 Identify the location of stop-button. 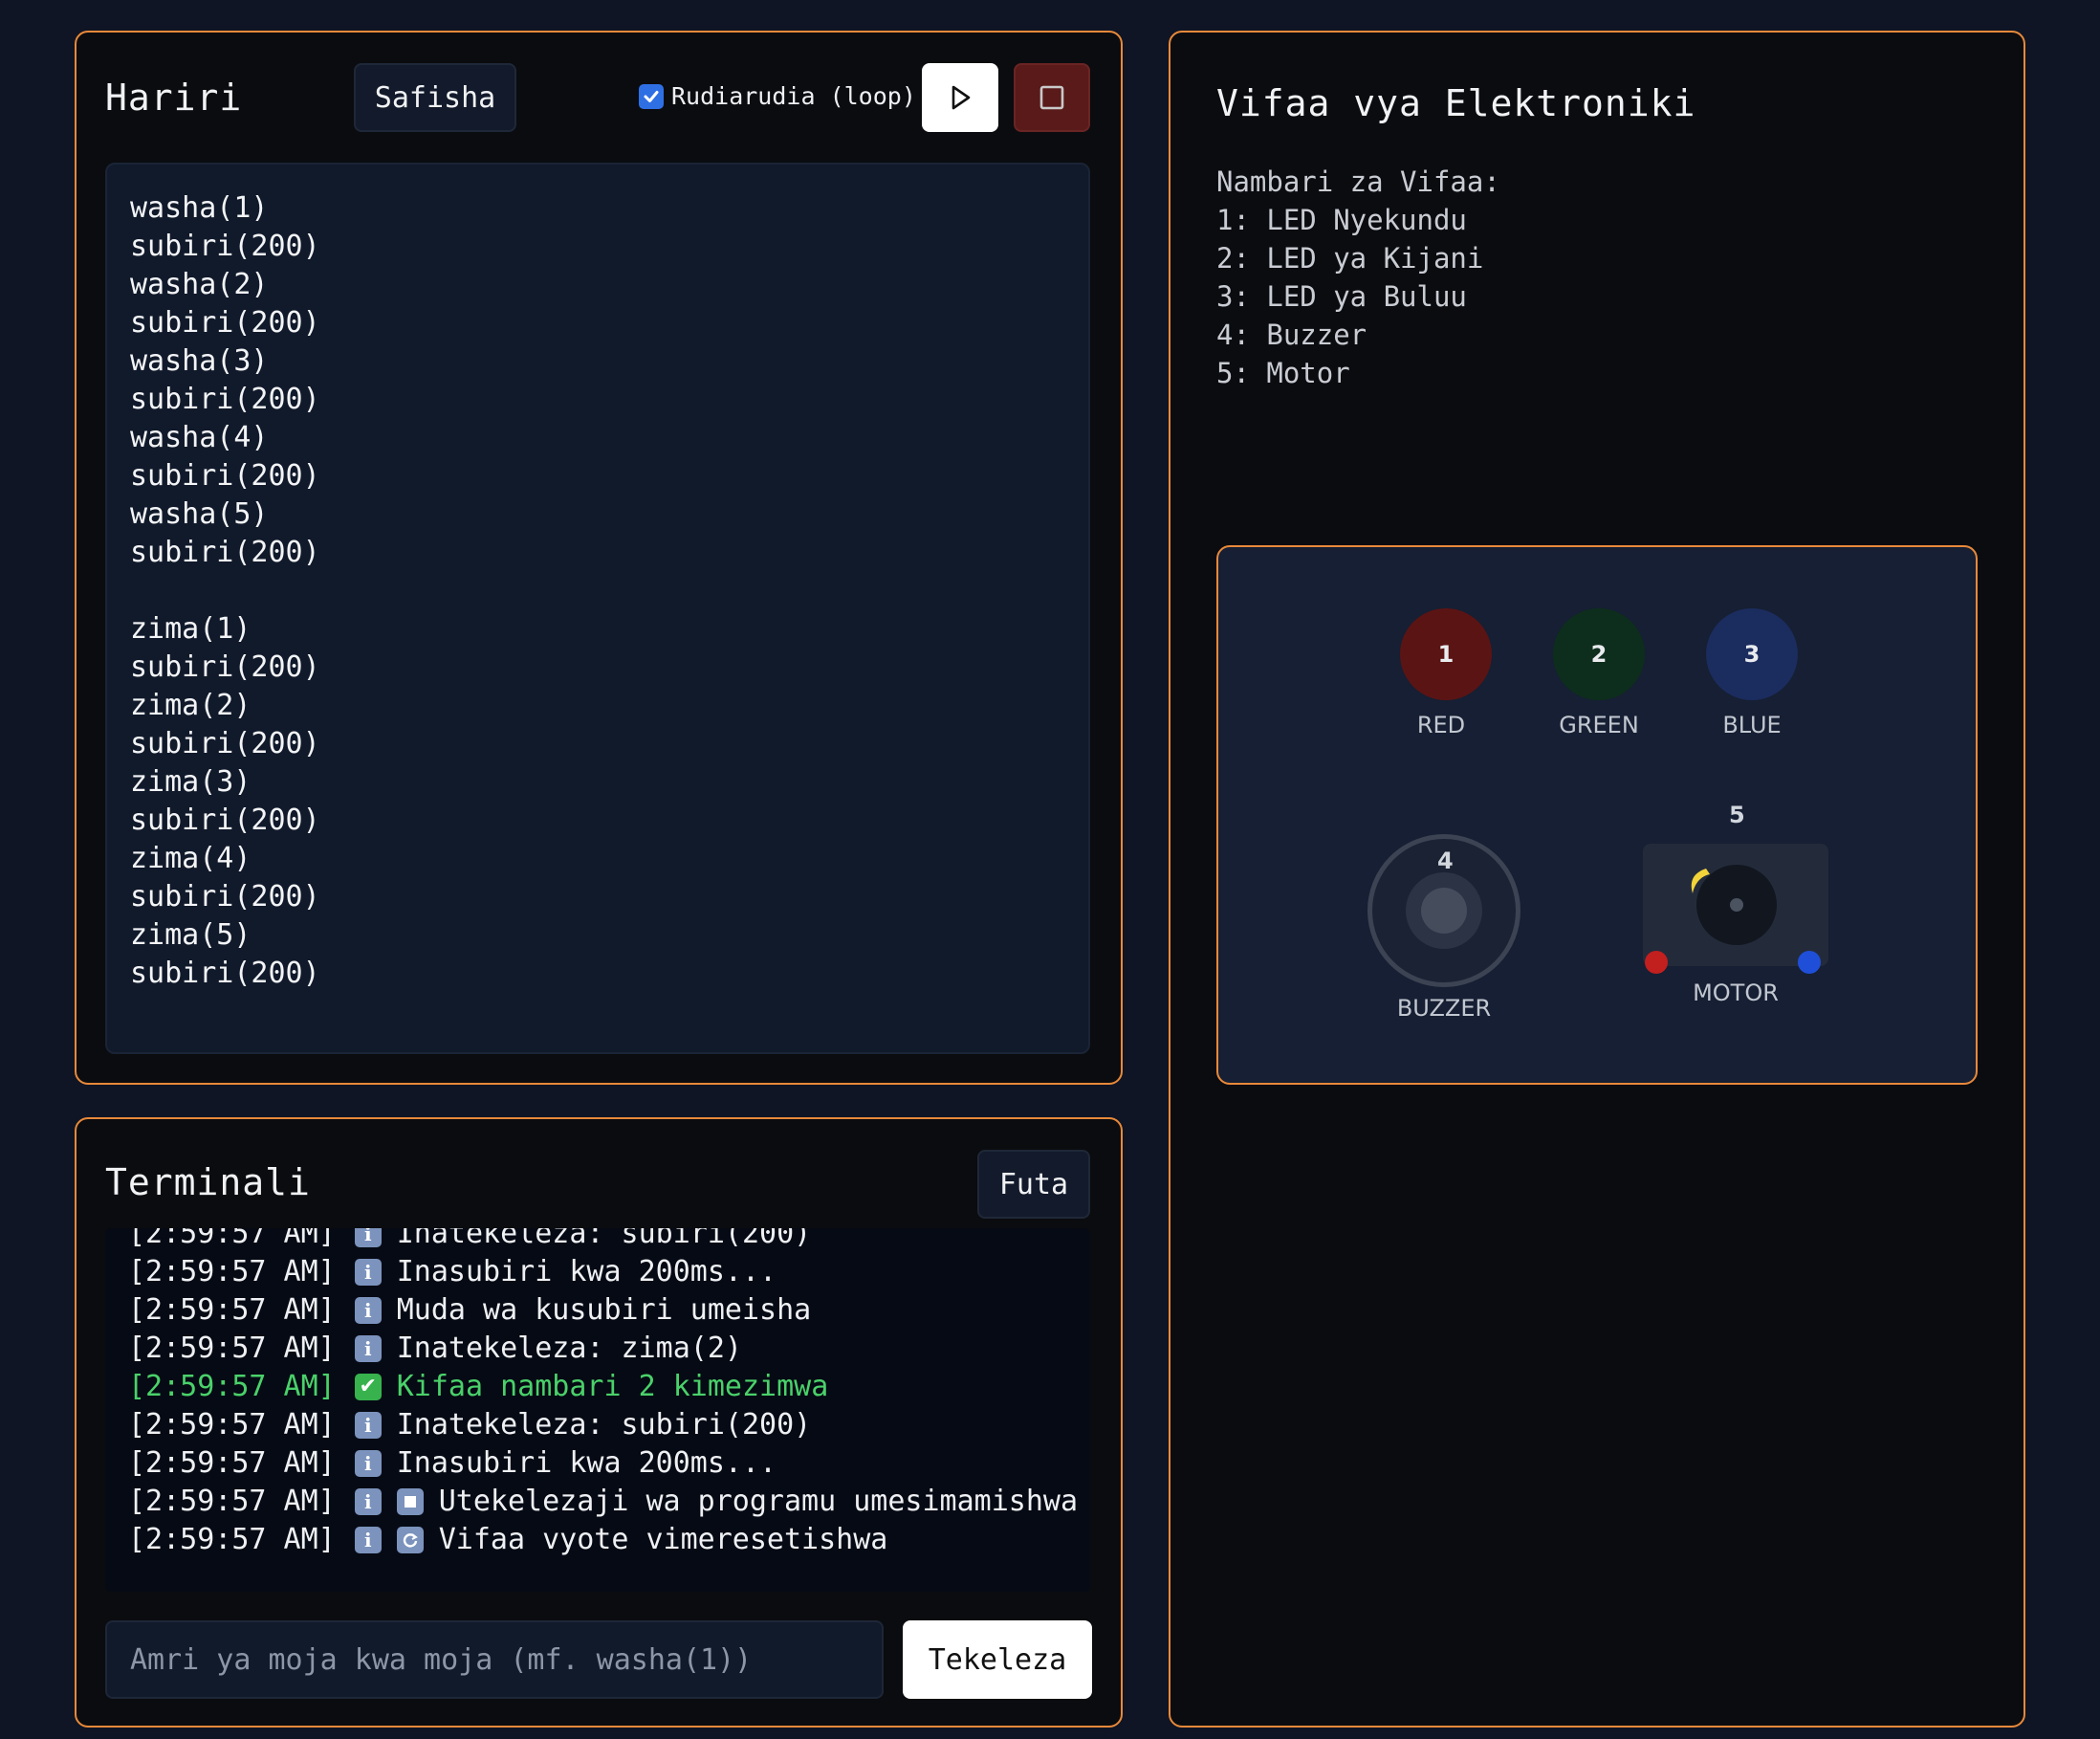
(1052, 98).